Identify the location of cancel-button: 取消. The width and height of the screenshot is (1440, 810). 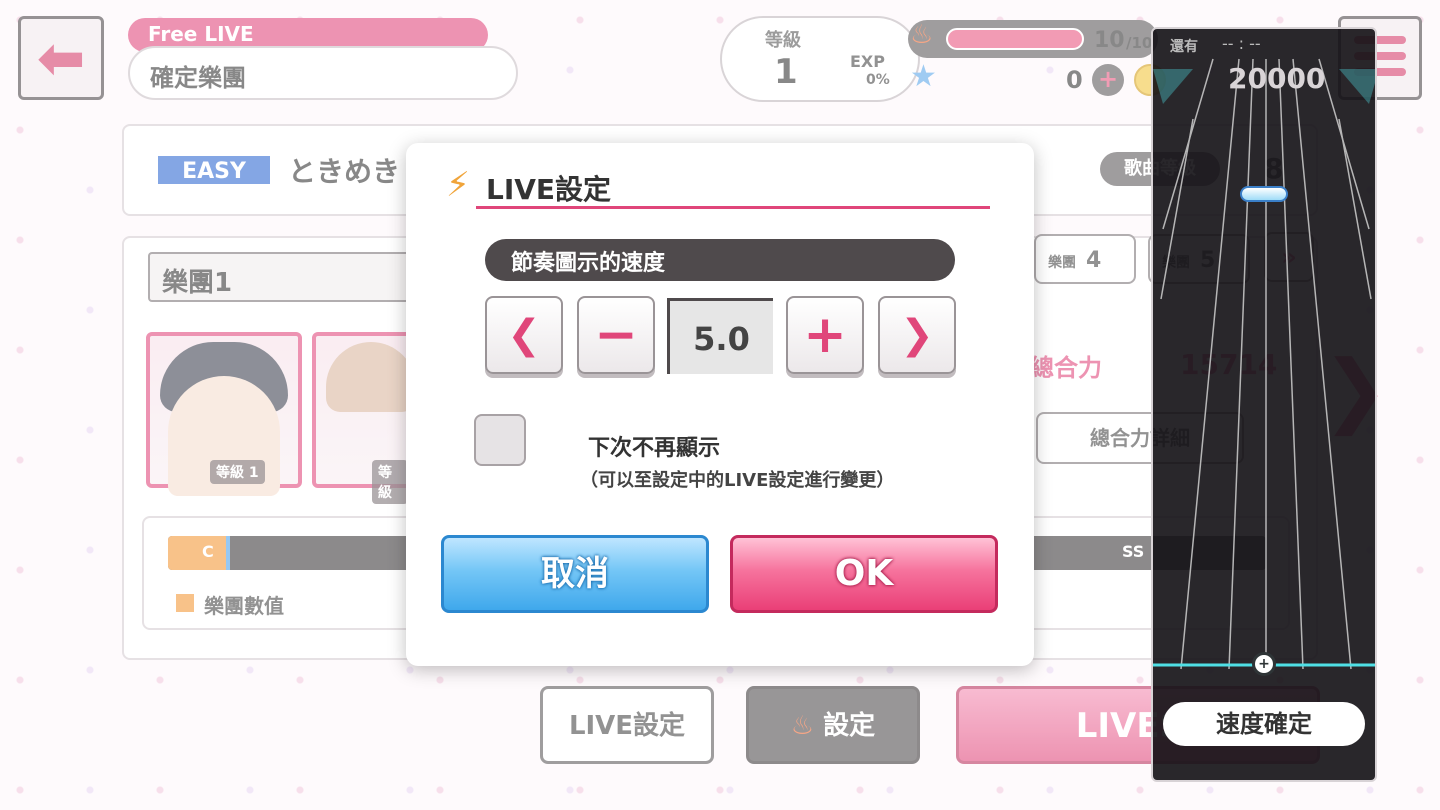
(575, 574).